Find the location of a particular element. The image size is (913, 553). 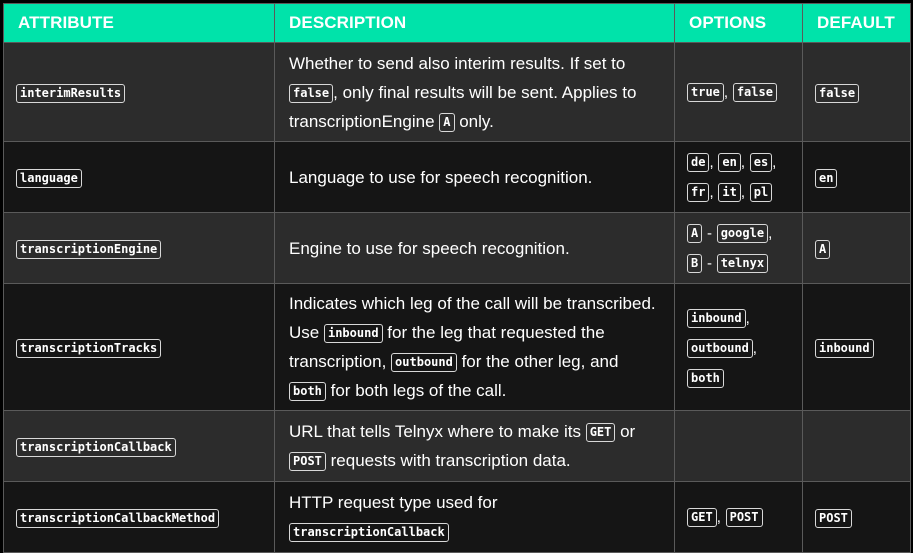

default-cell: POST is located at coordinates (856, 517).